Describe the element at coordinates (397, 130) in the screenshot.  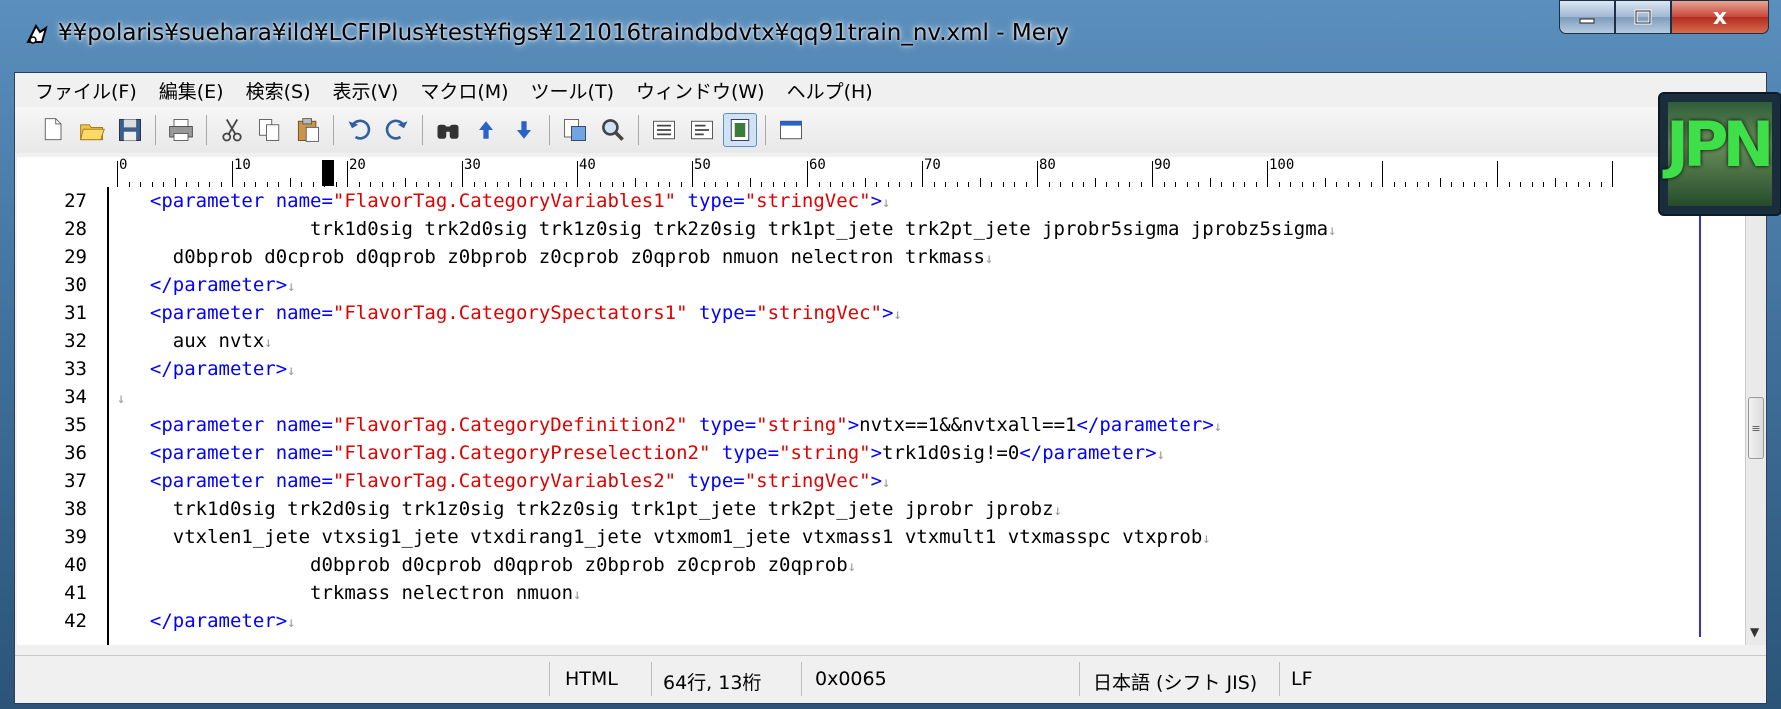
I see `redo-button` at that location.